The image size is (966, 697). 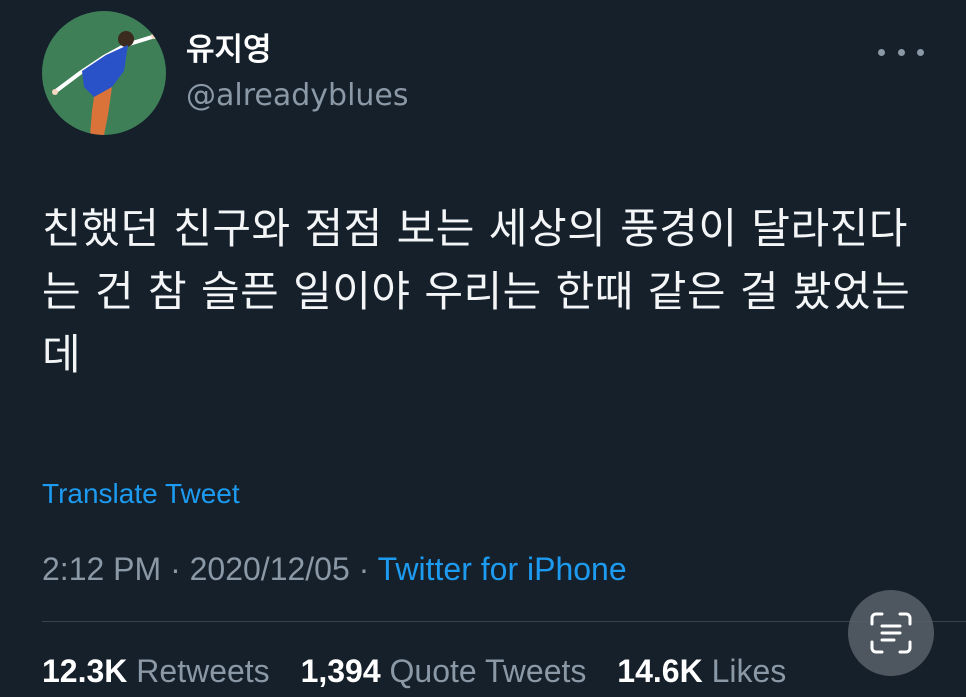 I want to click on retweets-stat: 12.3K Retweets, so click(x=156, y=671).